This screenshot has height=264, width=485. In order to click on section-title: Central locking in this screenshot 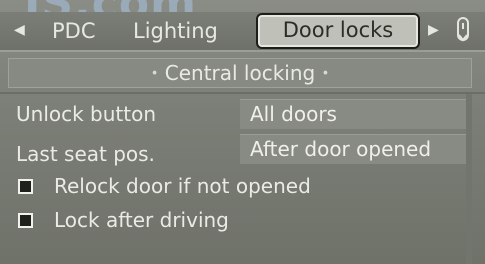, I will do `click(240, 73)`.